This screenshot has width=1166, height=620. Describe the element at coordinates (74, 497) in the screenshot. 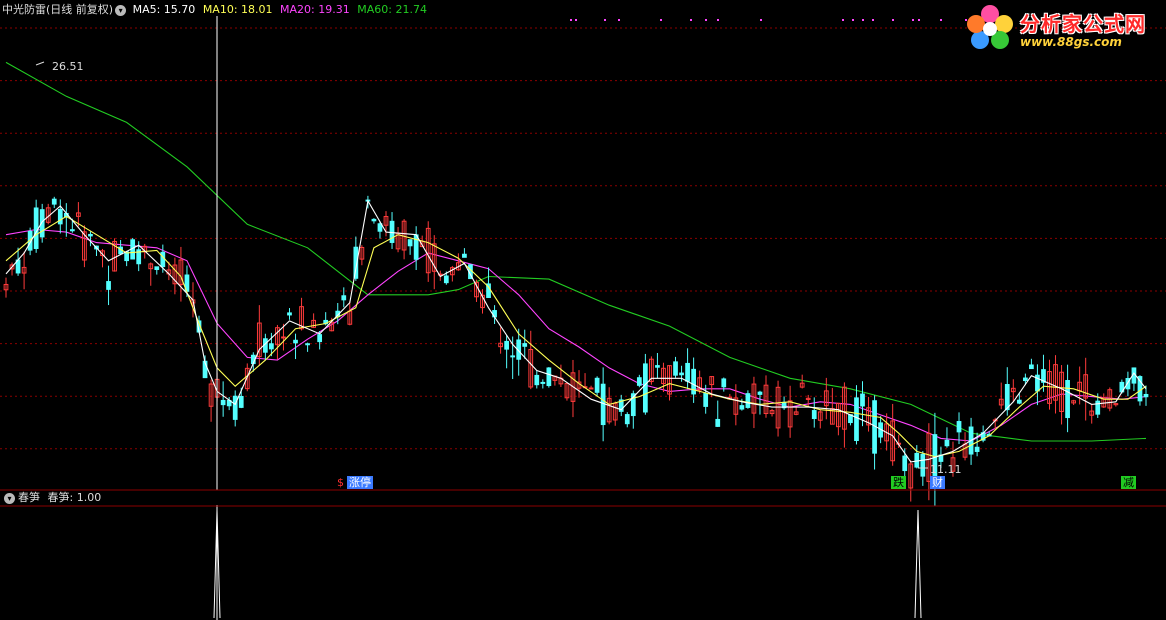

I see `indicator-value: 春笋: 1.00` at that location.